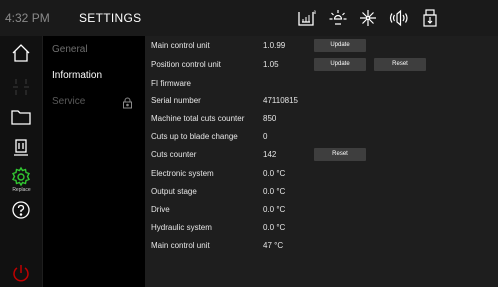 This screenshot has width=498, height=287. Describe the element at coordinates (280, 100) in the screenshot. I see `row-value: 47110815` at that location.